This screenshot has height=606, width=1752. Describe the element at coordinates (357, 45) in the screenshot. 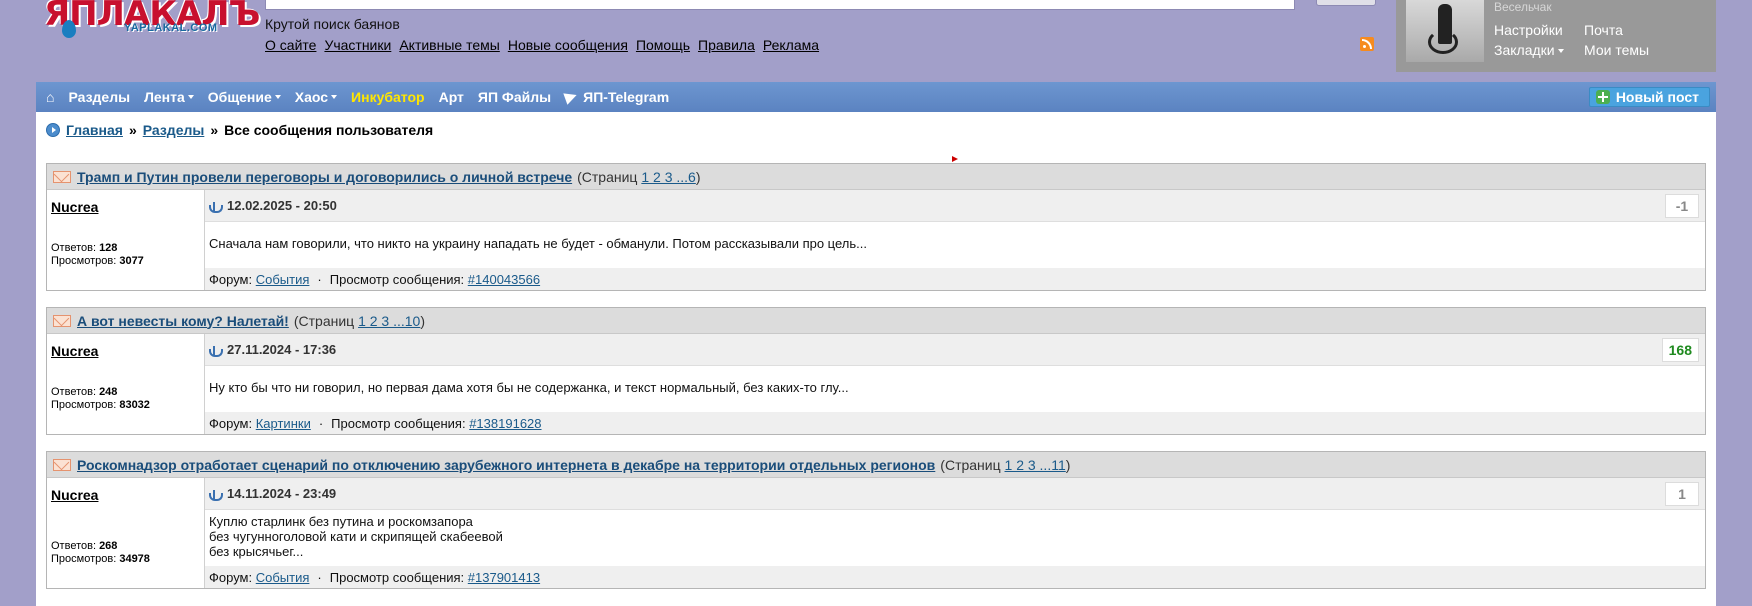

I see `link-members: Участники` at that location.